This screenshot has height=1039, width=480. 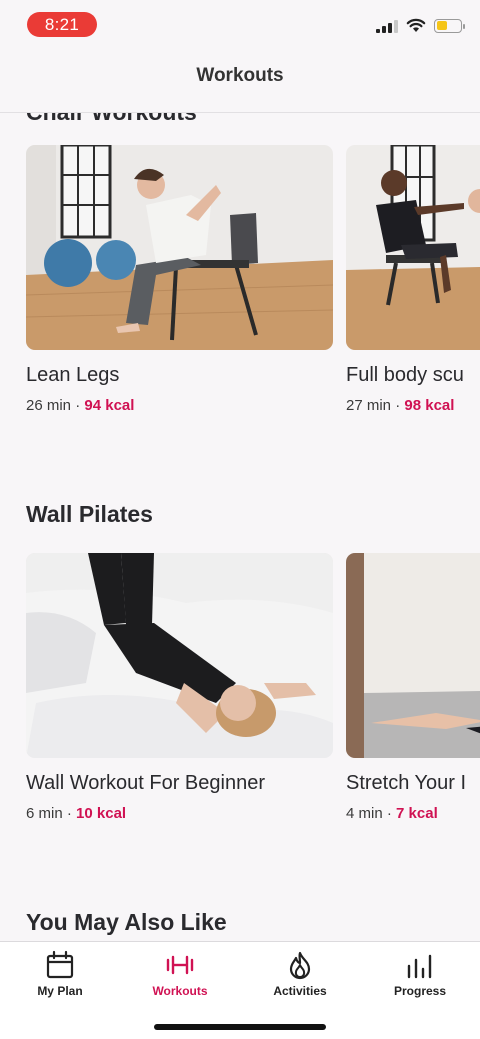 I want to click on workout-card-title: Full body scu, so click(x=405, y=375).